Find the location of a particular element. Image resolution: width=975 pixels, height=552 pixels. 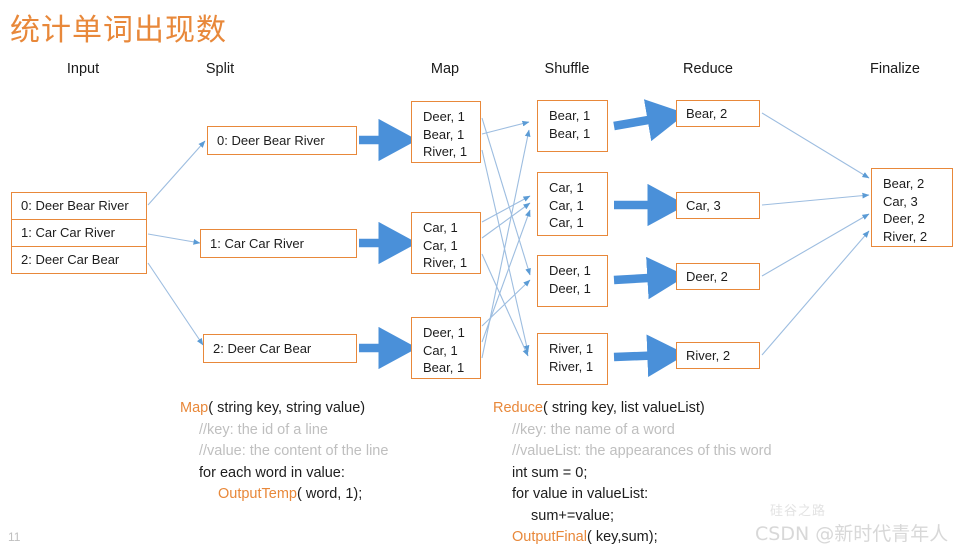

reduce-box: Bear, 2 is located at coordinates (718, 113).